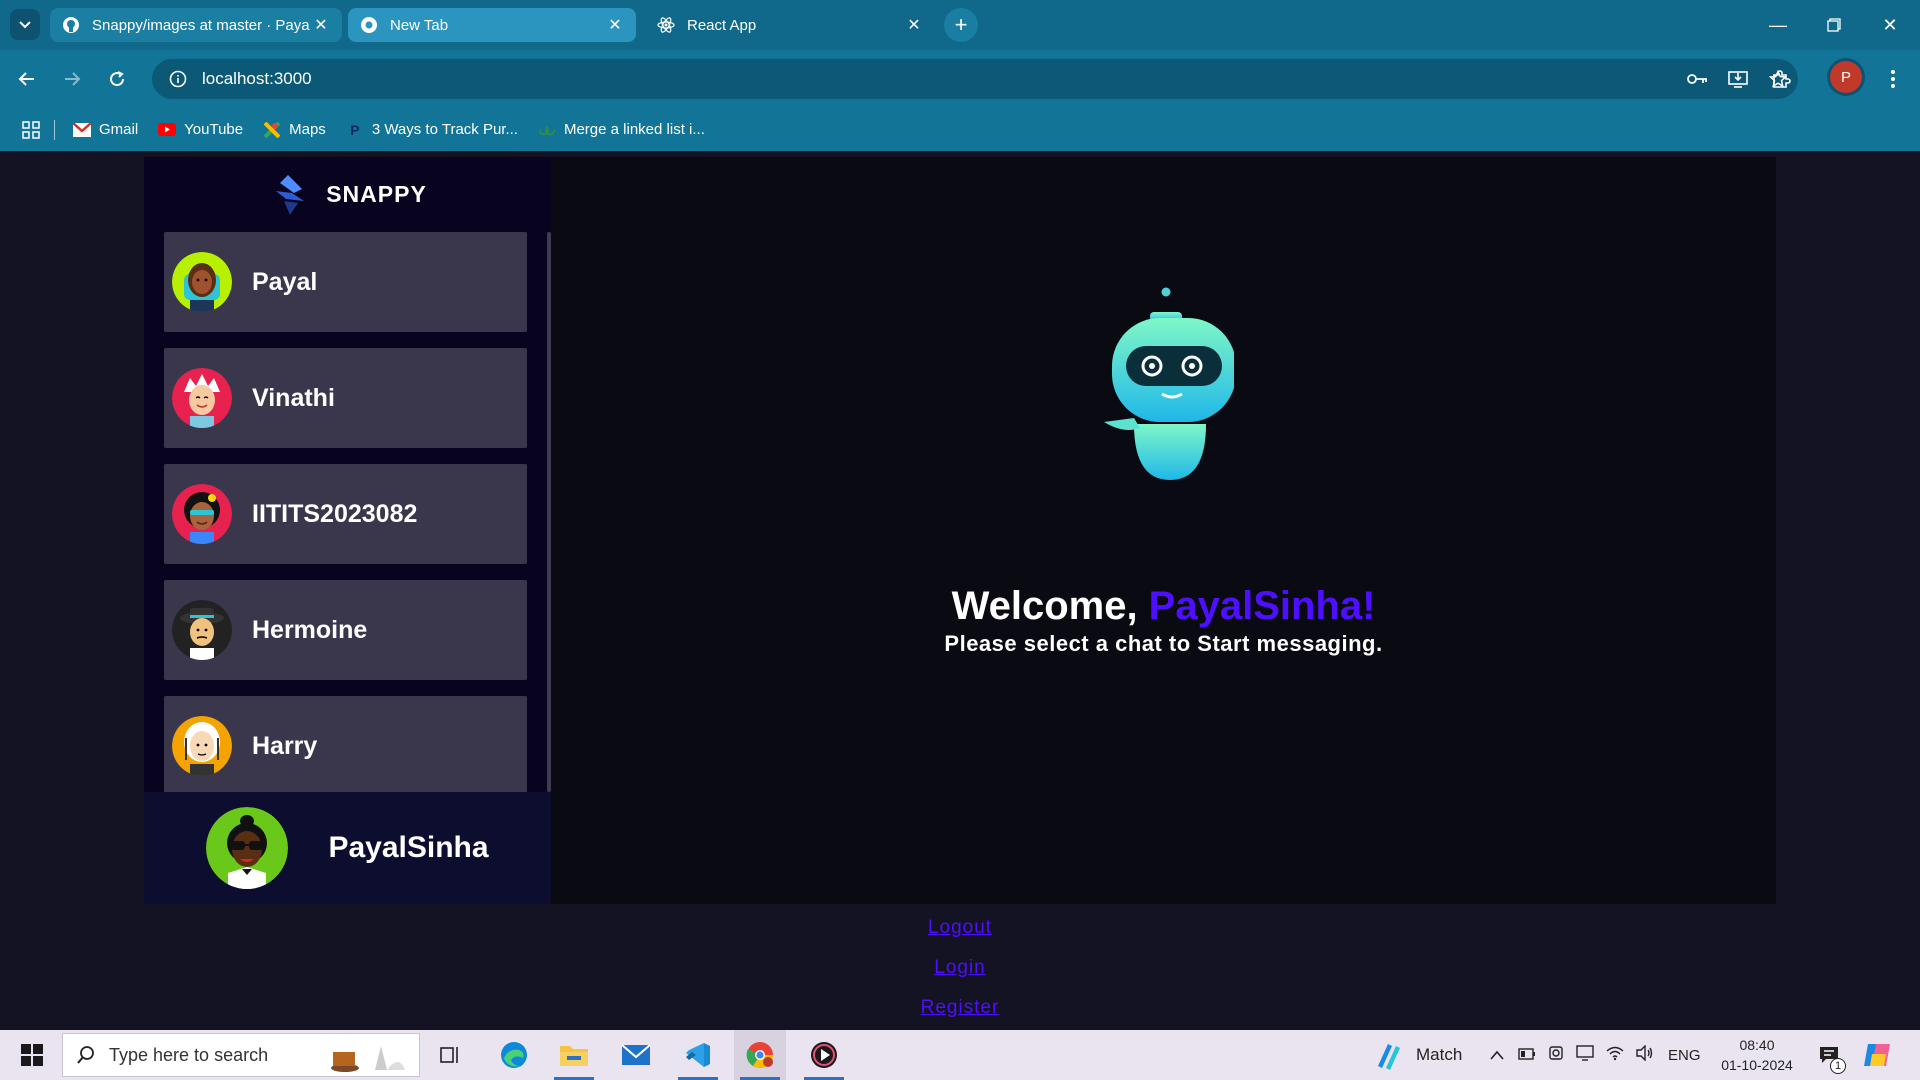 This screenshot has width=1920, height=1080. Describe the element at coordinates (200, 129) in the screenshot. I see `bookmark-youtube: YouTube` at that location.